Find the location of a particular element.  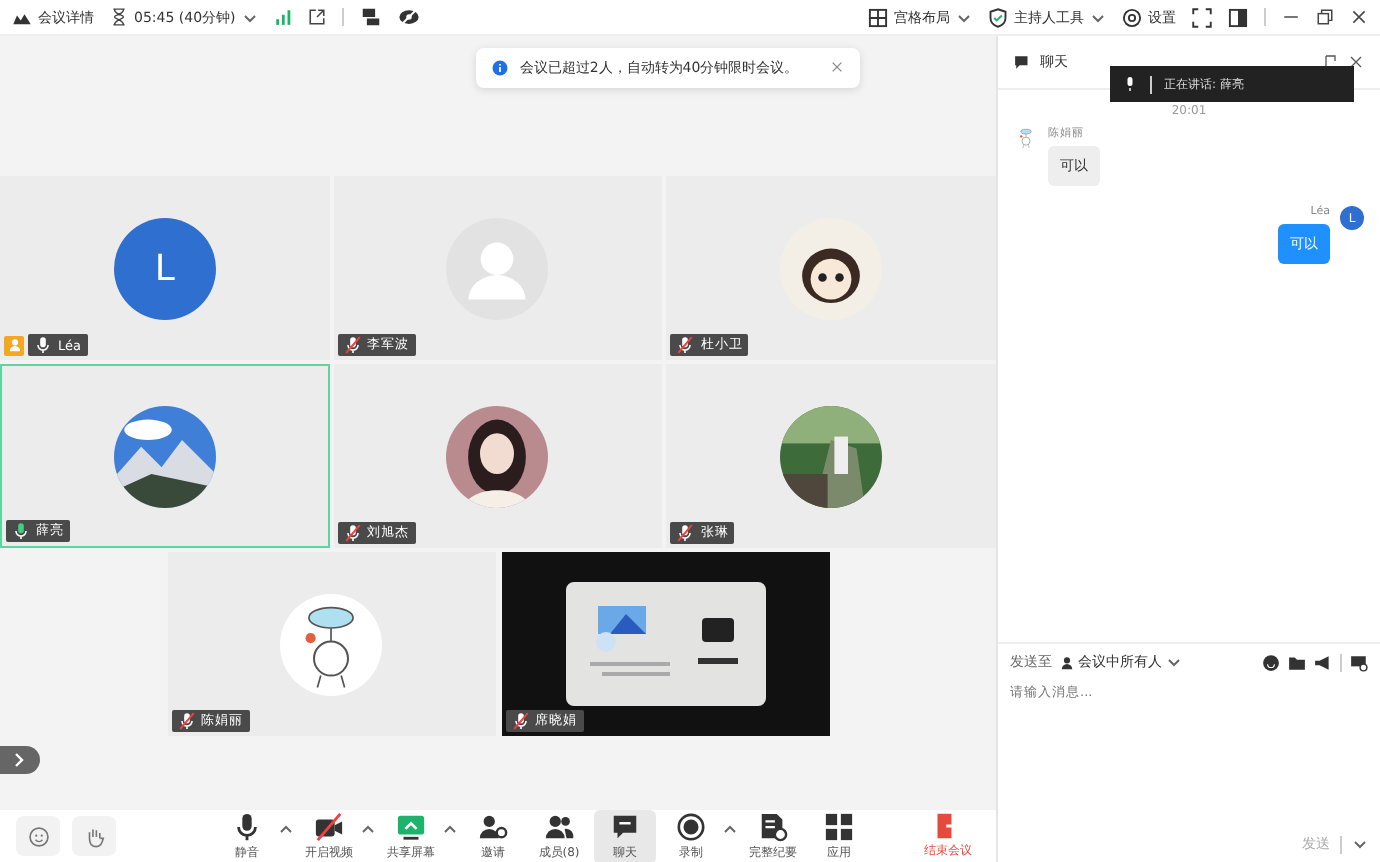

overlay-icon is located at coordinates (370, 17).